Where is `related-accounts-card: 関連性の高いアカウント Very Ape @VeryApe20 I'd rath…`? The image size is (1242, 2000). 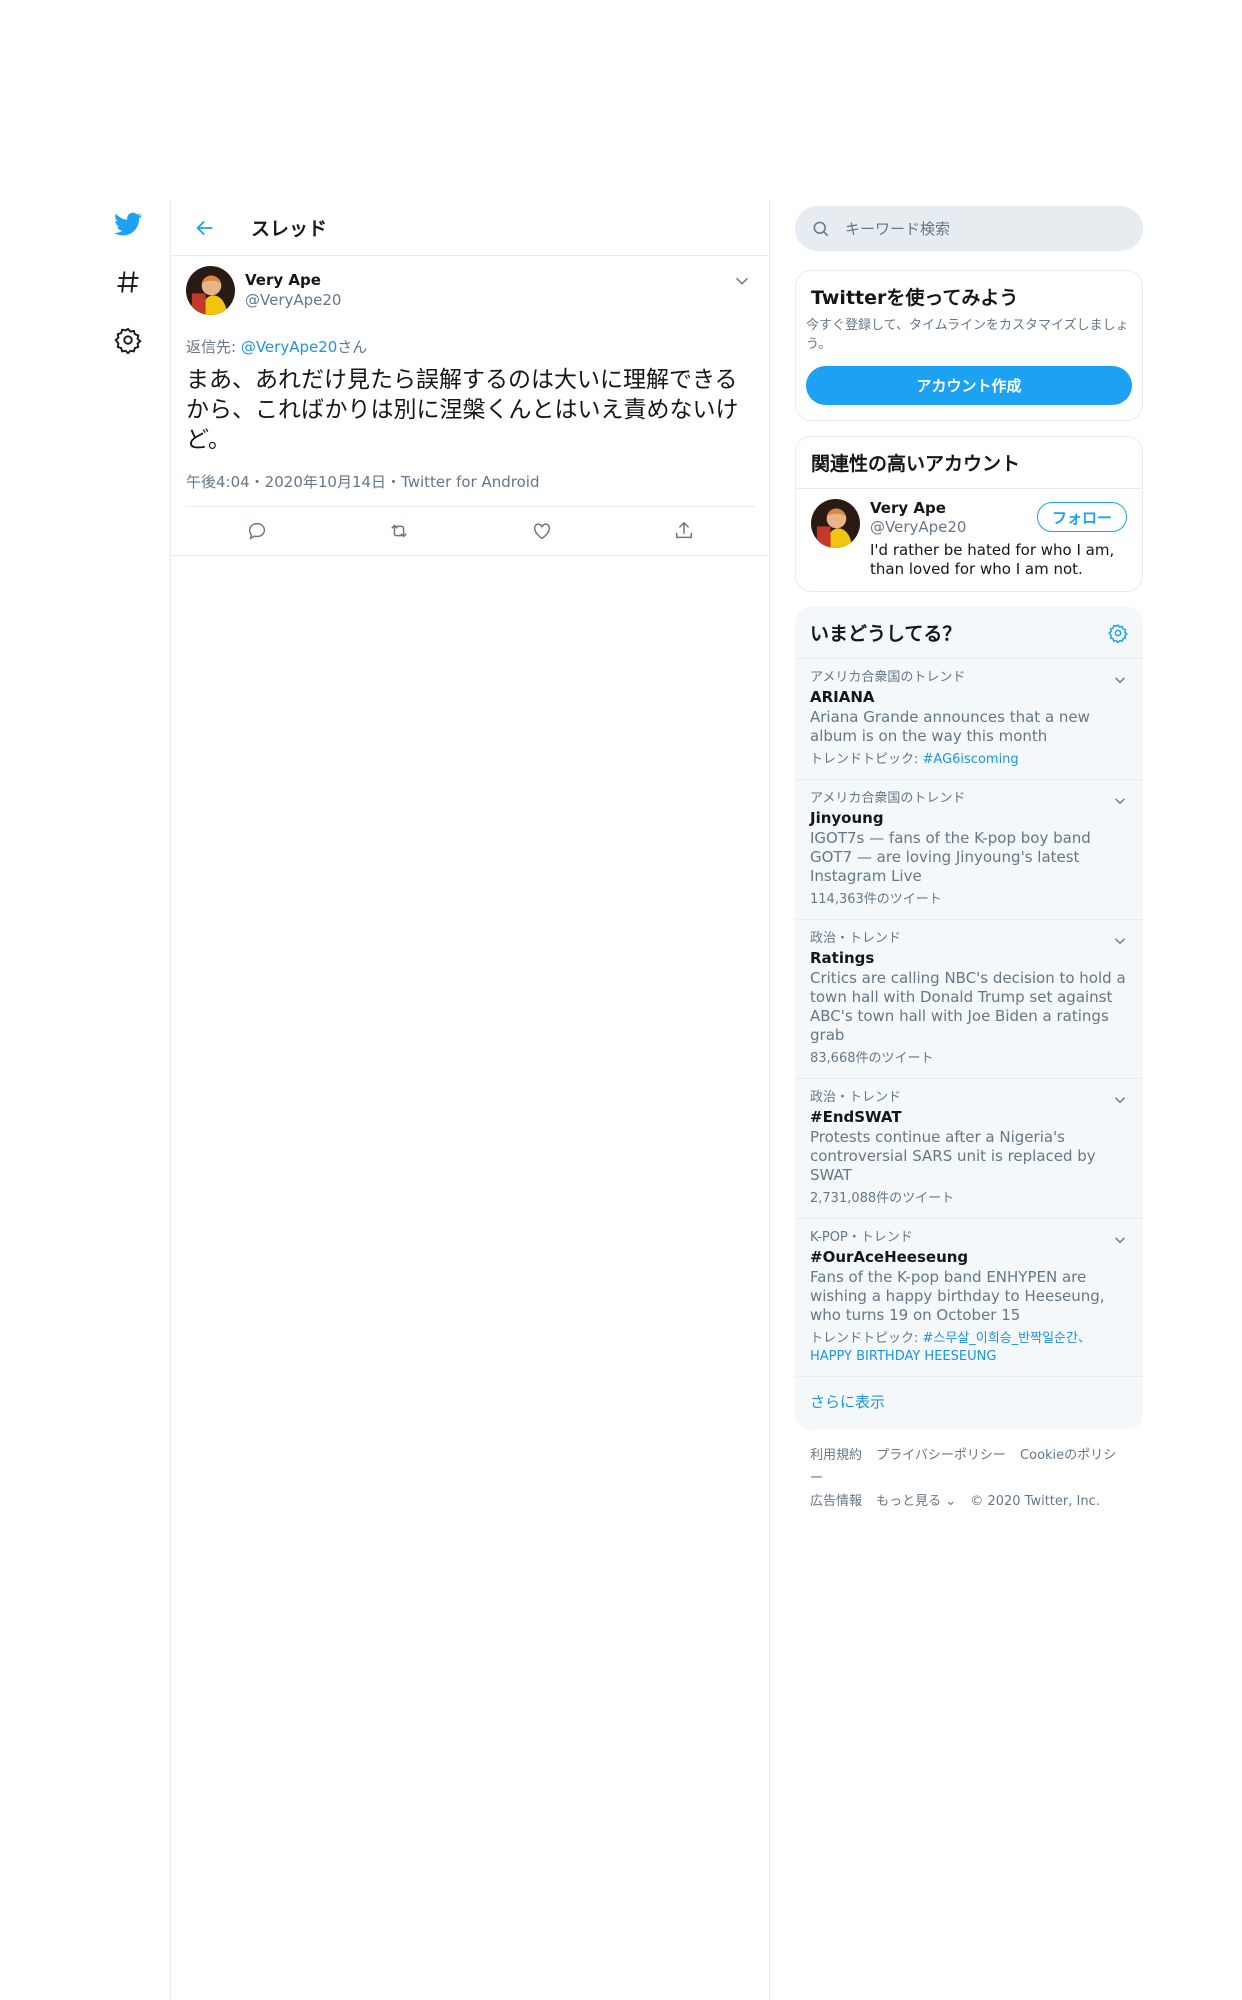
related-accounts-card: 関連性の高いアカウント Very Ape @VeryApe20 I'd rath… is located at coordinates (969, 514).